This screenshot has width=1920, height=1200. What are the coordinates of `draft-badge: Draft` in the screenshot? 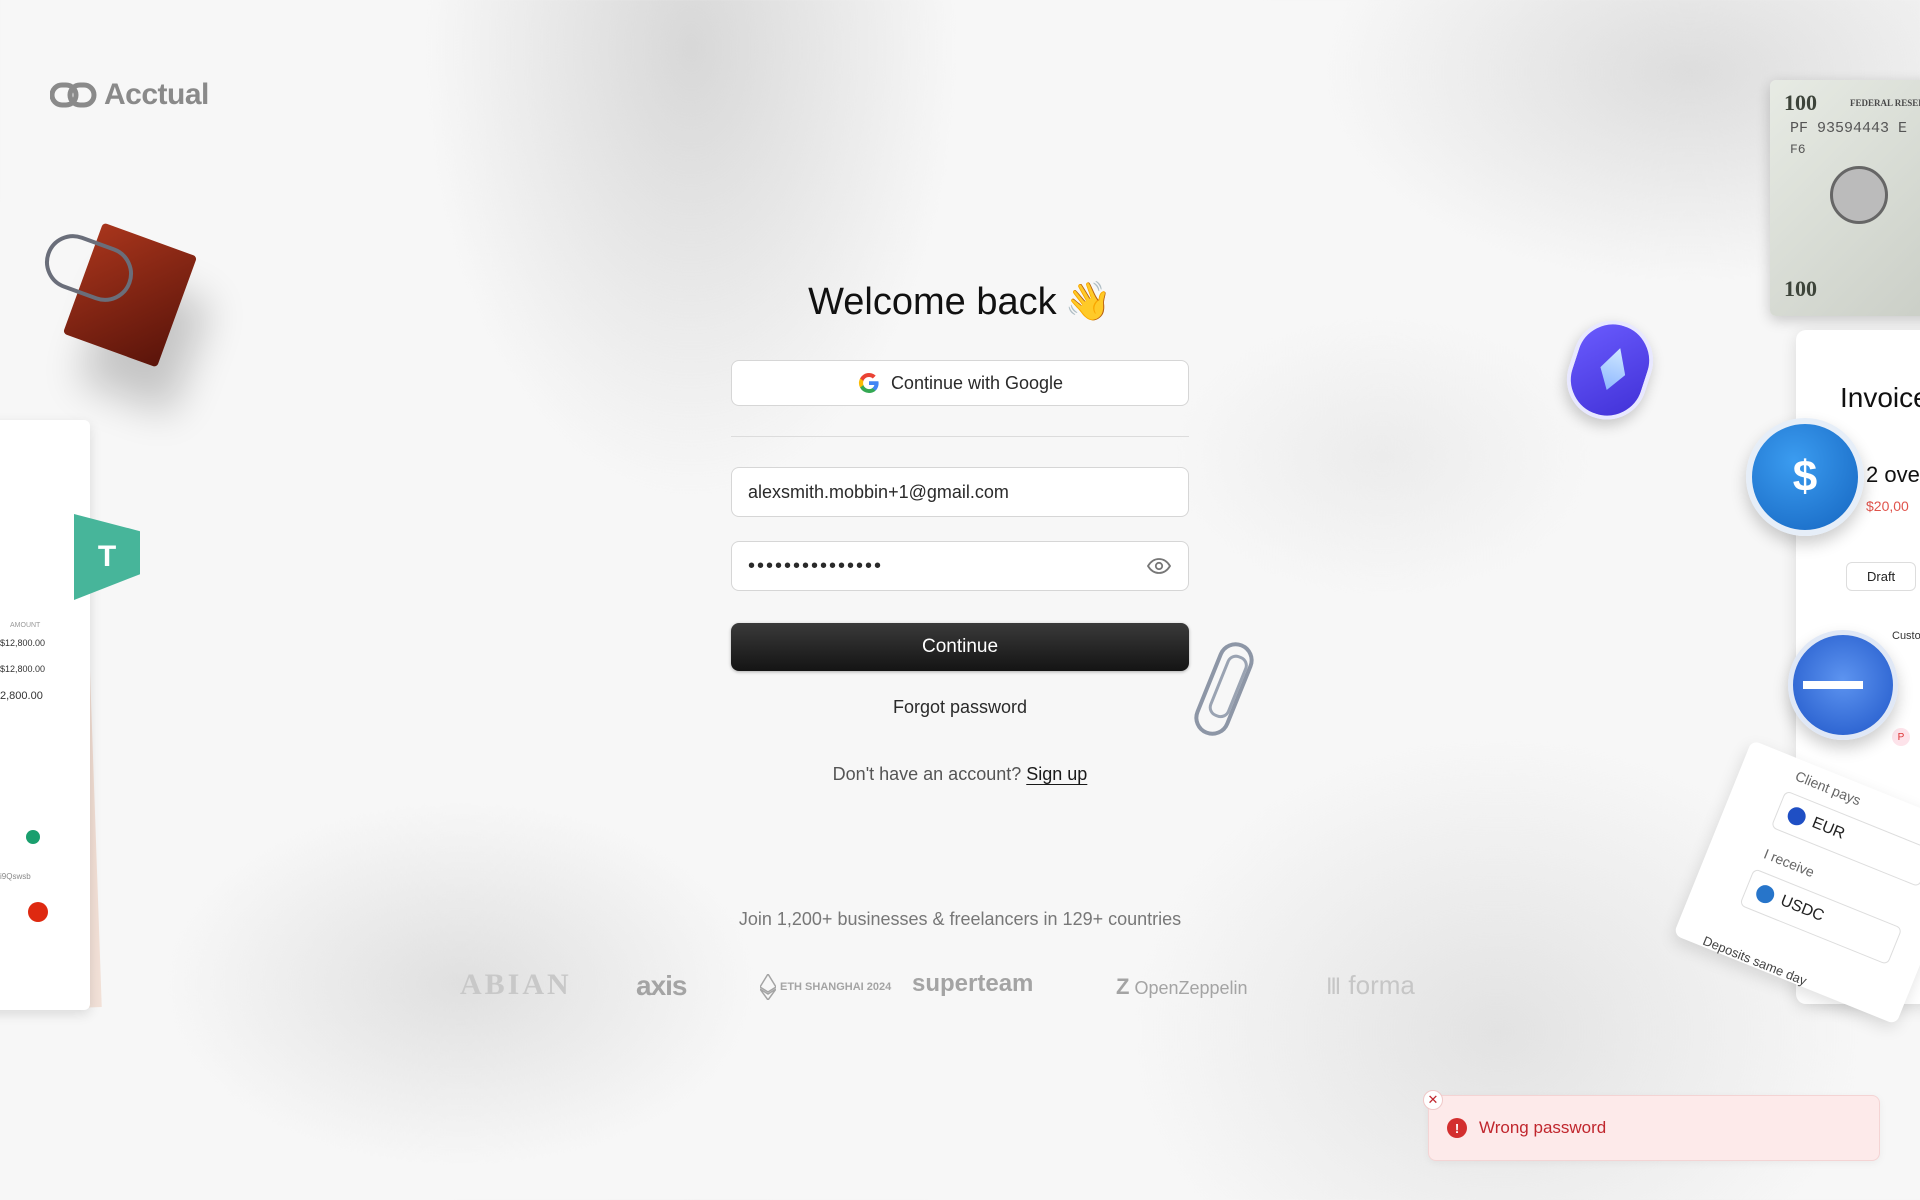 It's located at (1881, 576).